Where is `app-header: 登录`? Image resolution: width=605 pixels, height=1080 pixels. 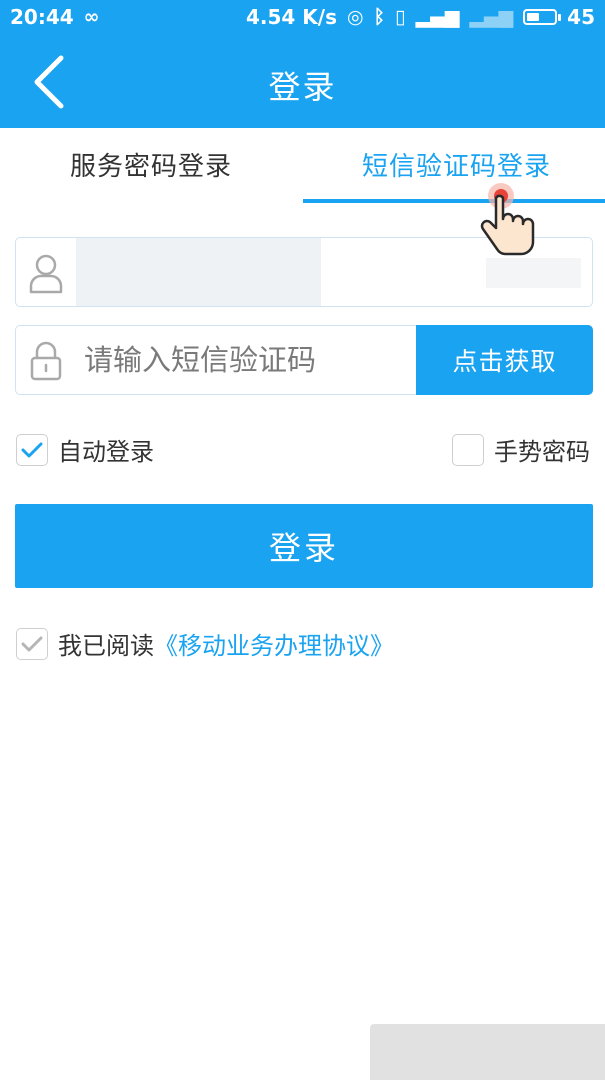
app-header: 登录 is located at coordinates (302, 81).